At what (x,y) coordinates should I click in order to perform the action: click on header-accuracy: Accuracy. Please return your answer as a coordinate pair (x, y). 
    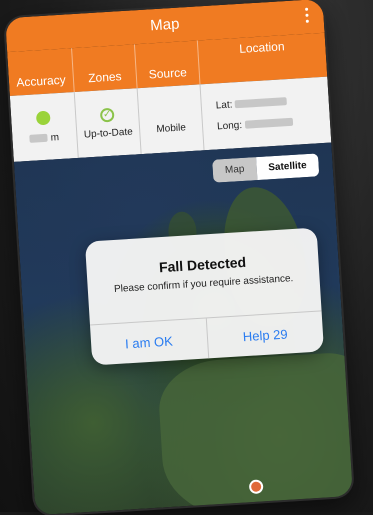
    Looking at the image, I should click on (41, 72).